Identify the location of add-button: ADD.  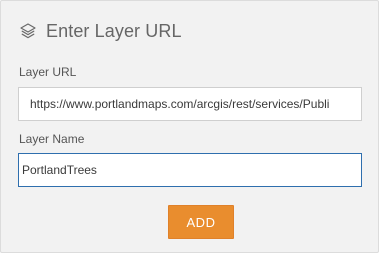
(201, 222).